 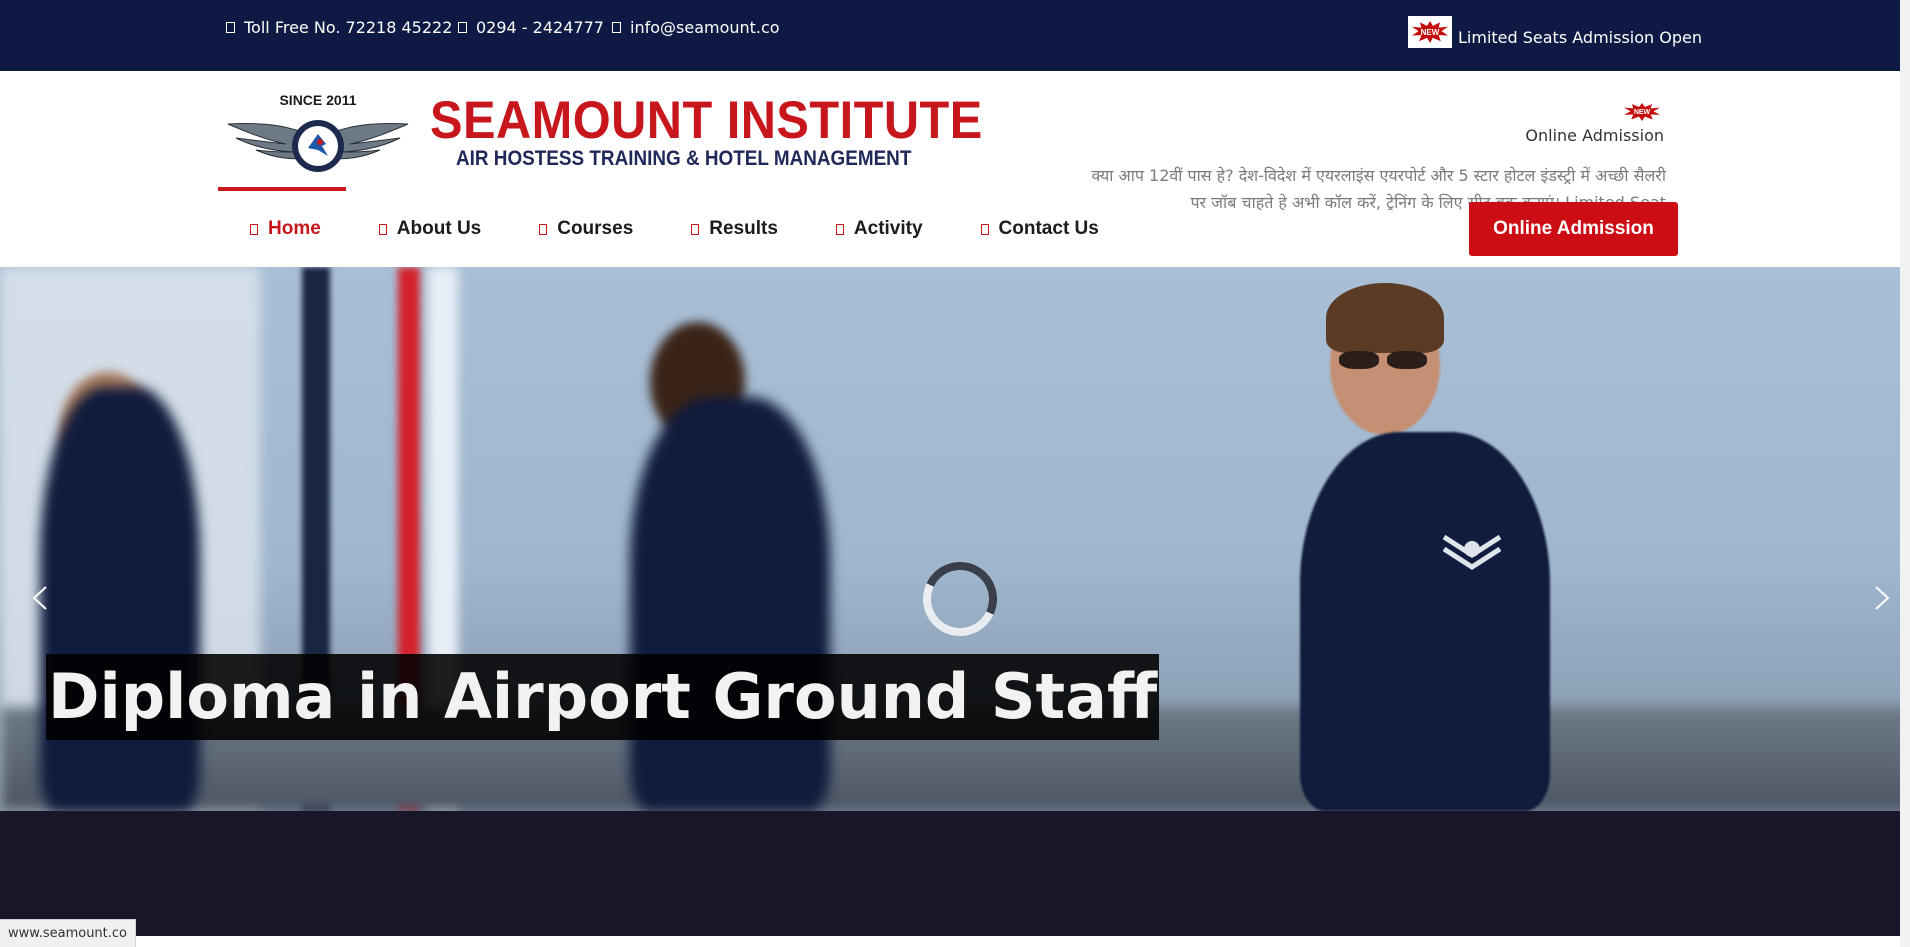 What do you see at coordinates (1573, 229) in the screenshot?
I see `online-admission-button: Online Admission` at bounding box center [1573, 229].